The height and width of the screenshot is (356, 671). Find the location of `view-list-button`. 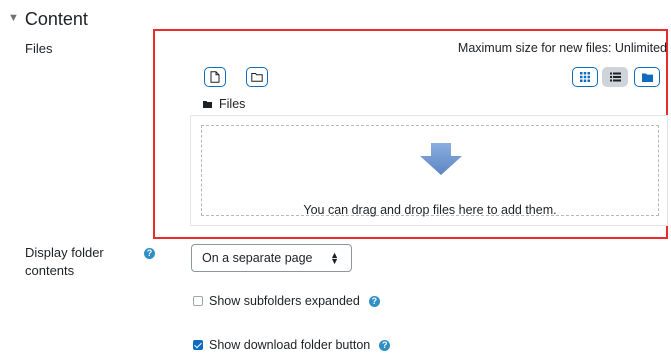

view-list-button is located at coordinates (615, 77).